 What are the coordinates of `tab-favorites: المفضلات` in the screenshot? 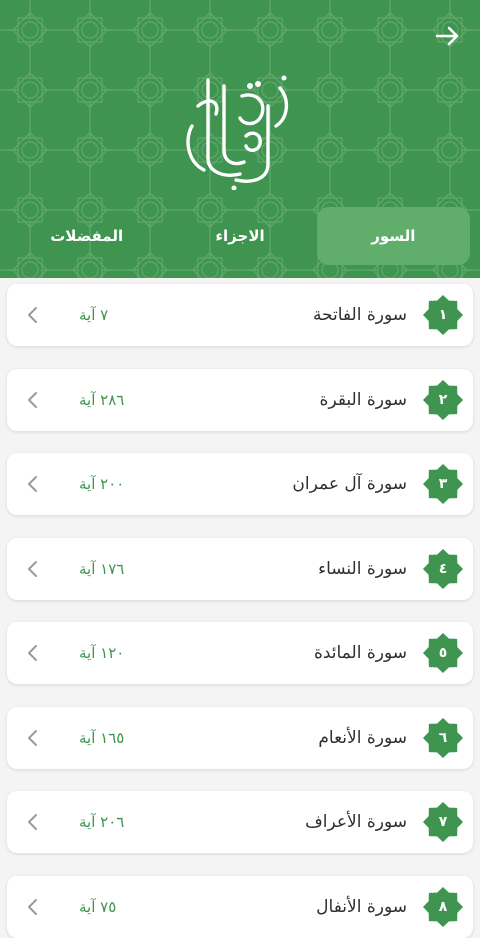 It's located at (86, 236).